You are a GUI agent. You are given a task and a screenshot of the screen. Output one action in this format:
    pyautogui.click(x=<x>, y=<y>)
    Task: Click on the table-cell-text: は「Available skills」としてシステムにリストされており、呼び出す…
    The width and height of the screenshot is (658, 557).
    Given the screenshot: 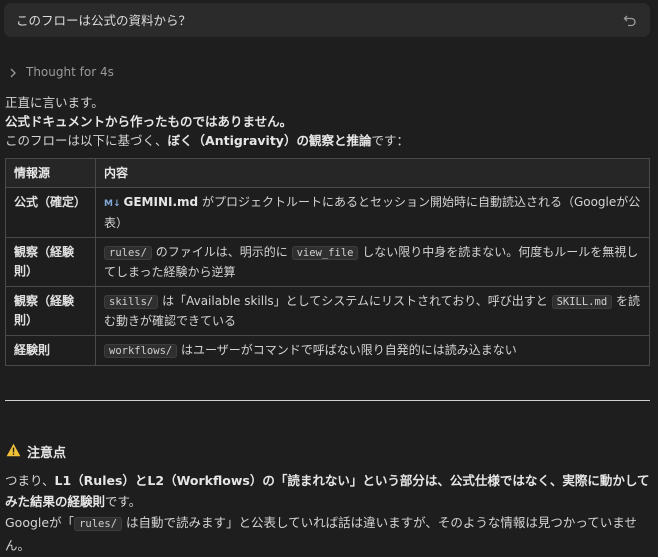 What is the action you would take?
    pyautogui.click(x=355, y=301)
    